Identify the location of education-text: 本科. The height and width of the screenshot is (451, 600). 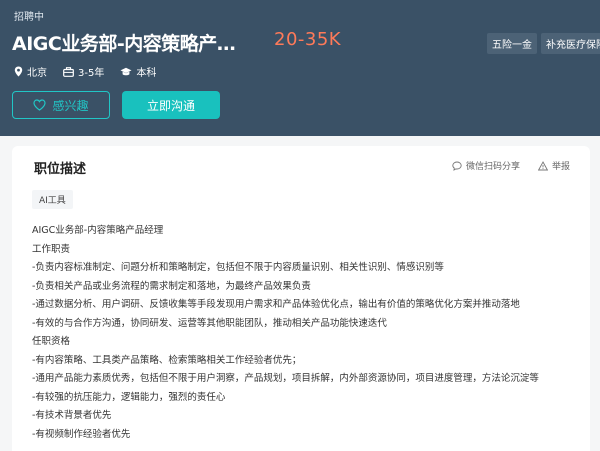
(146, 73).